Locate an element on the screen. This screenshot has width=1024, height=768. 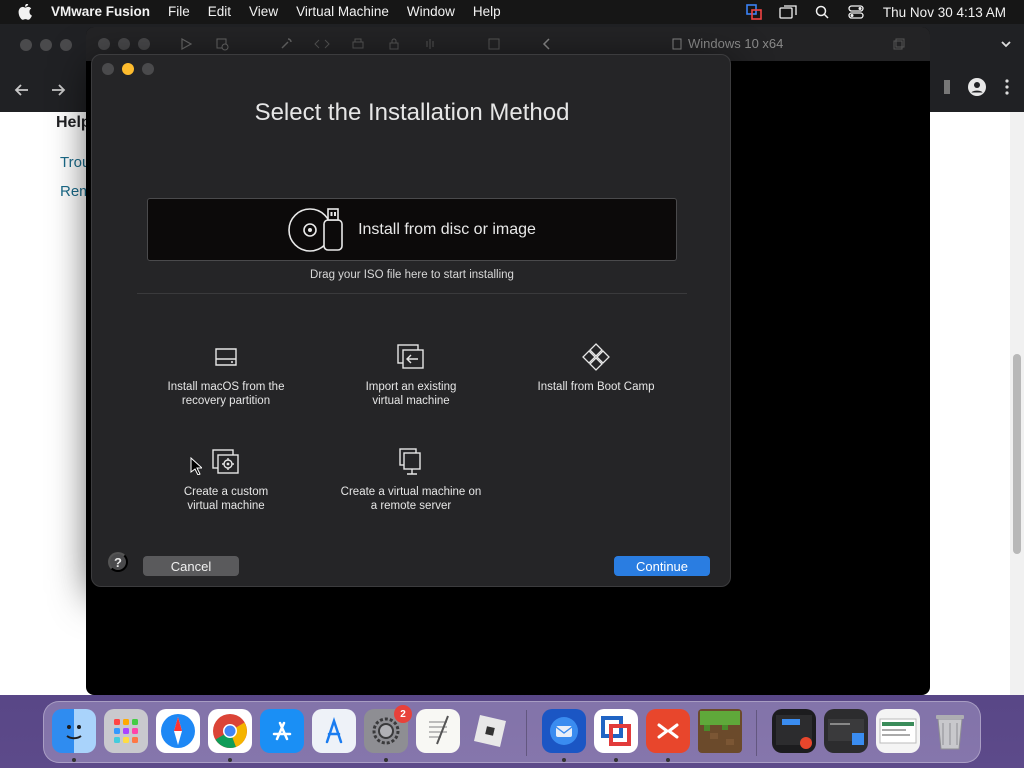
dock-finder is located at coordinates (74, 731).